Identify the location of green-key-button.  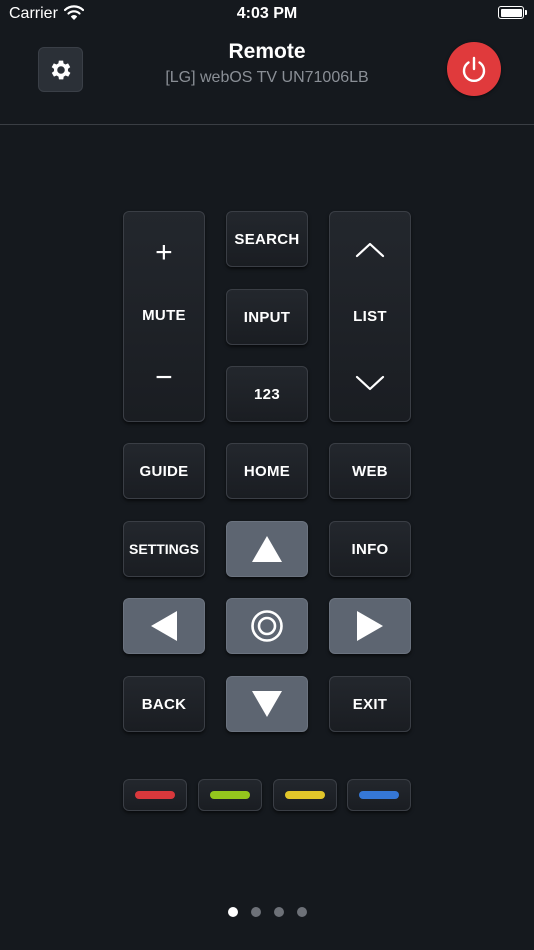
(230, 795).